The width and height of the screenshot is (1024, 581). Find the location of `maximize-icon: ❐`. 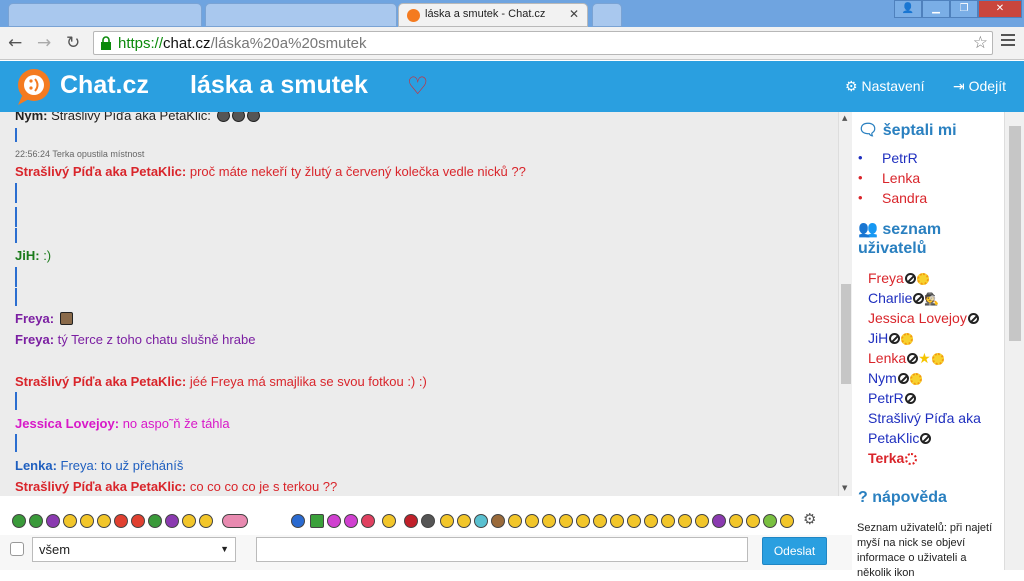

maximize-icon: ❐ is located at coordinates (964, 9).